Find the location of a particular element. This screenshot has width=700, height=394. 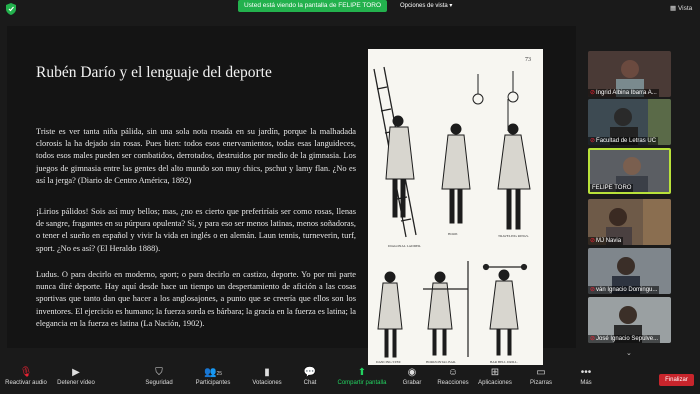

more-dots-icon: ••• is located at coordinates (586, 372).